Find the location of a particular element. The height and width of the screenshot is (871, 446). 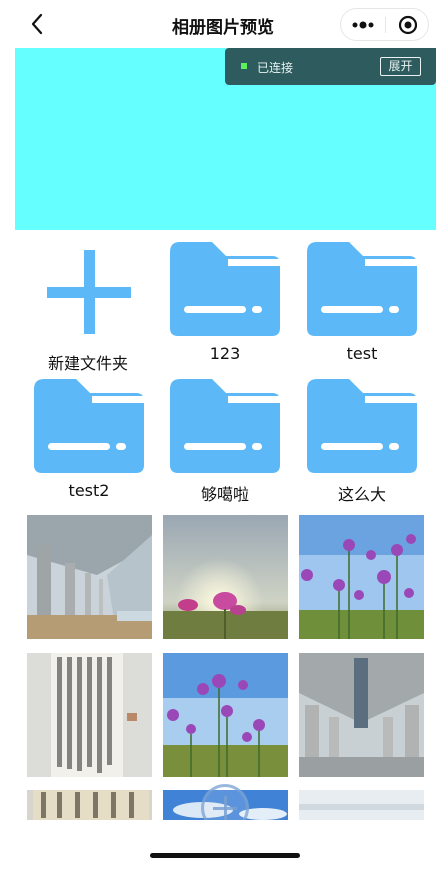

folder-item: test2 is located at coordinates (89, 444).